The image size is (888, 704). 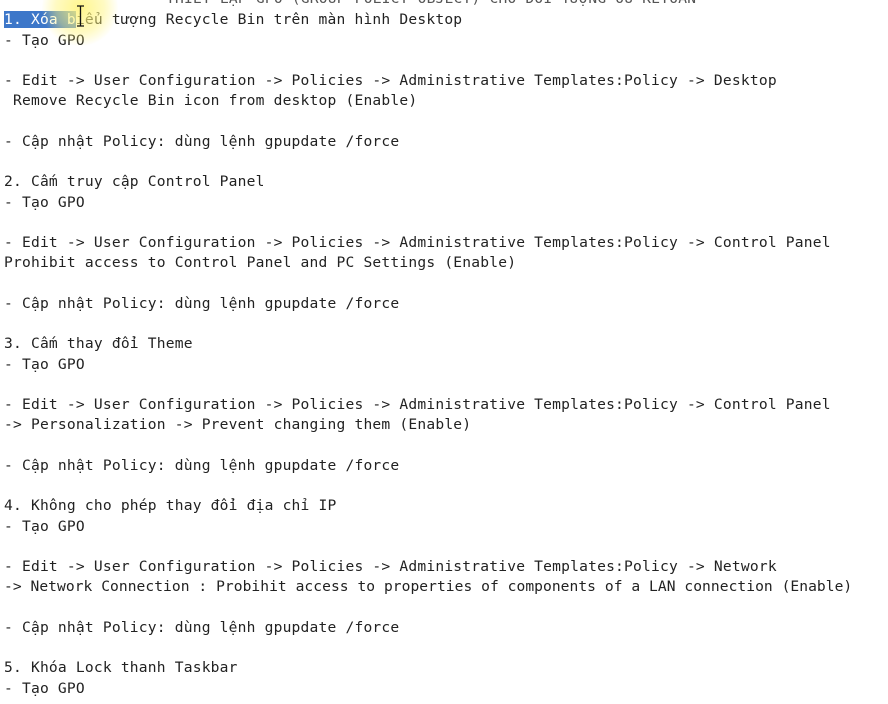 I want to click on doc-line: 3. Cấm thay đổi Theme, so click(x=98, y=343).